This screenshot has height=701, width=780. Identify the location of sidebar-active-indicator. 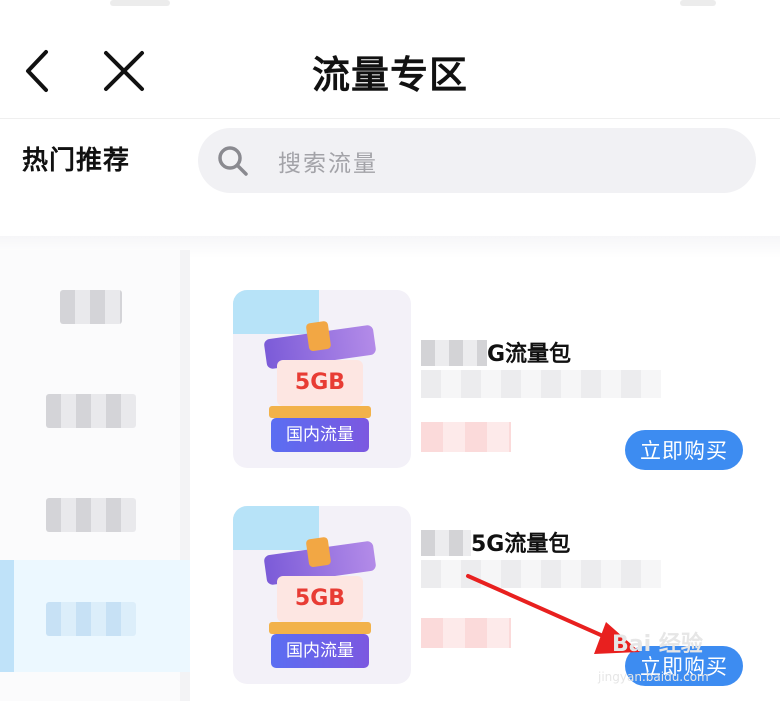
(7, 616).